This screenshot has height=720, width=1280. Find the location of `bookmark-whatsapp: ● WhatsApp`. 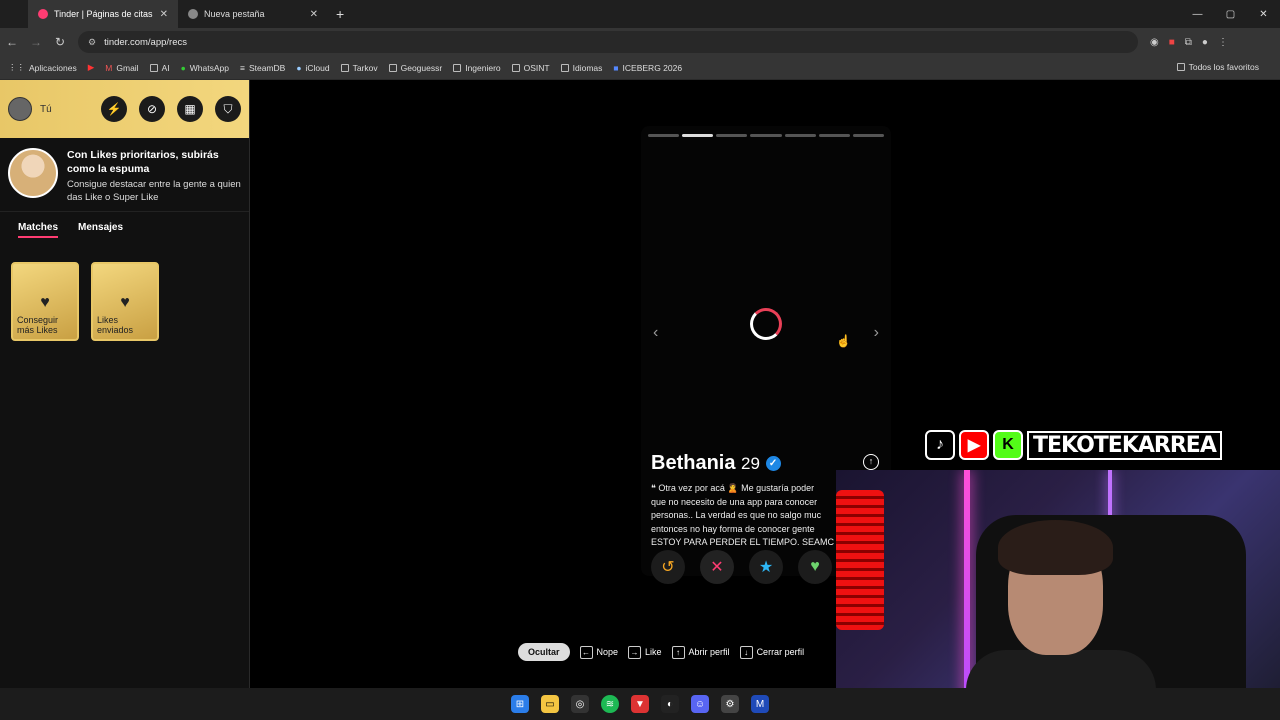

bookmark-whatsapp: ● WhatsApp is located at coordinates (205, 68).